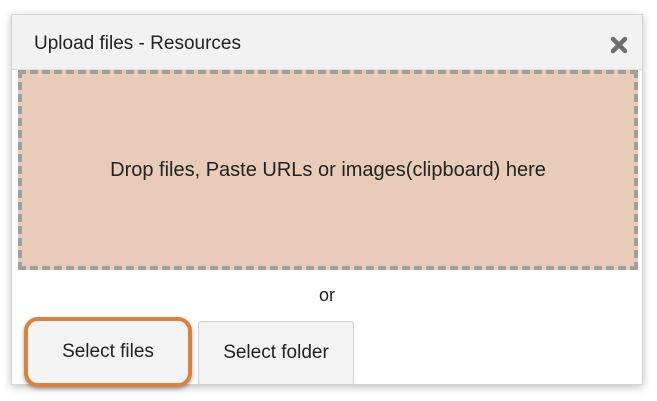 The width and height of the screenshot is (657, 401). I want to click on select-files-button: Select files, so click(108, 352).